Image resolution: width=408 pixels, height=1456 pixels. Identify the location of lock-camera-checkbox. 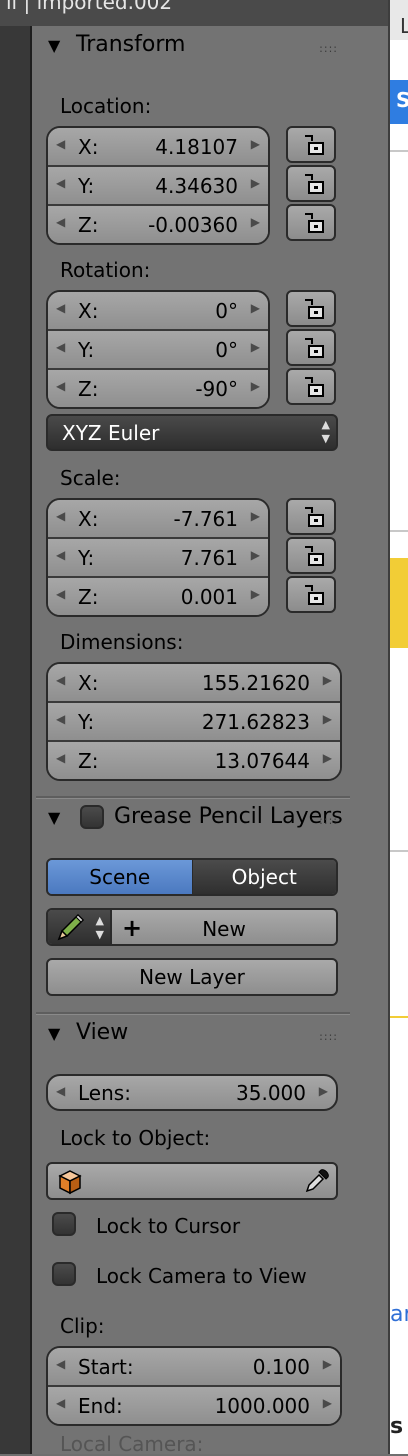
(64, 1274).